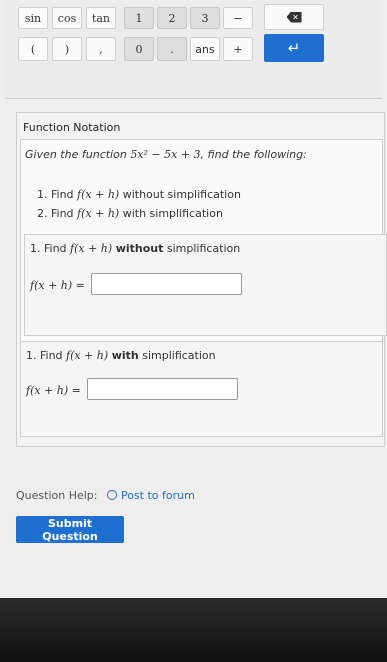 This screenshot has width=387, height=662. I want to click on open-paren-key: (, so click(33, 49).